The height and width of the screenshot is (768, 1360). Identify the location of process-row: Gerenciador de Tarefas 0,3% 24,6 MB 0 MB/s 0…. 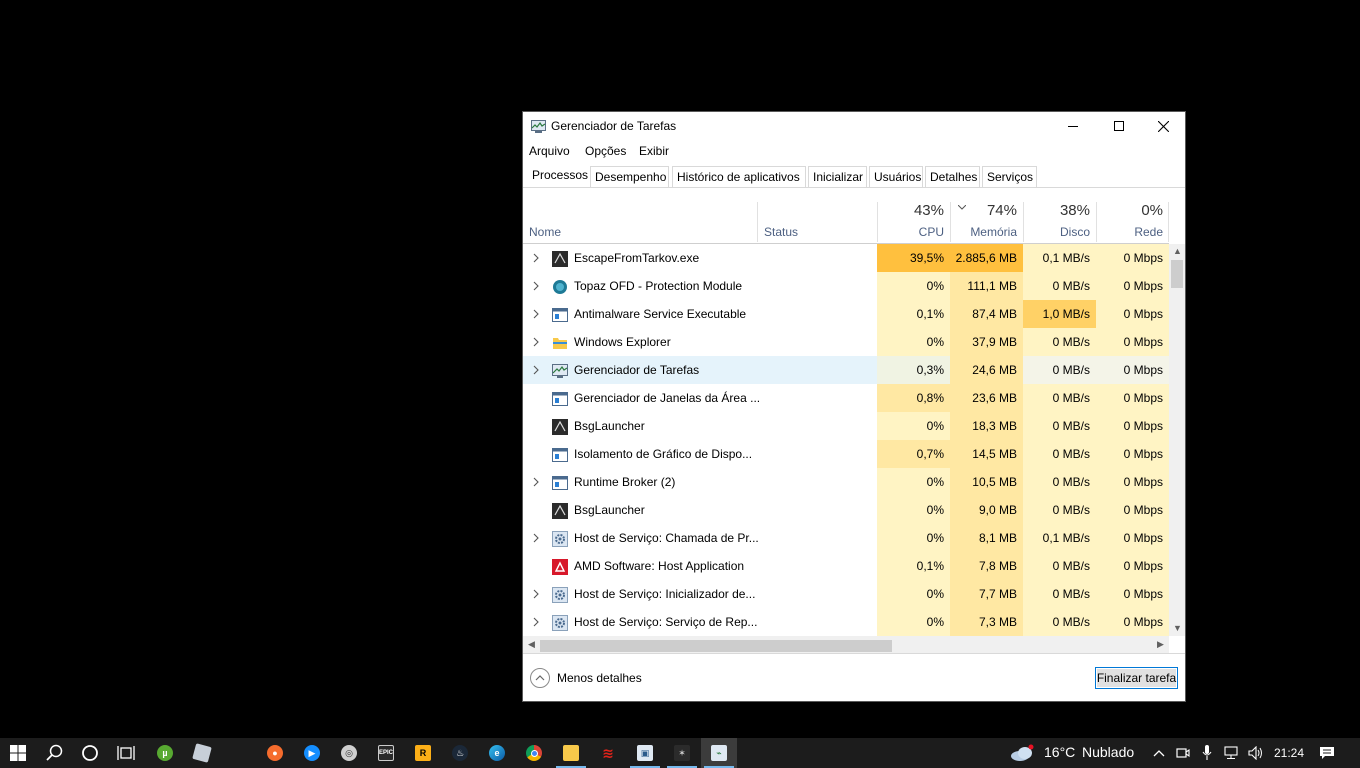
(846, 370).